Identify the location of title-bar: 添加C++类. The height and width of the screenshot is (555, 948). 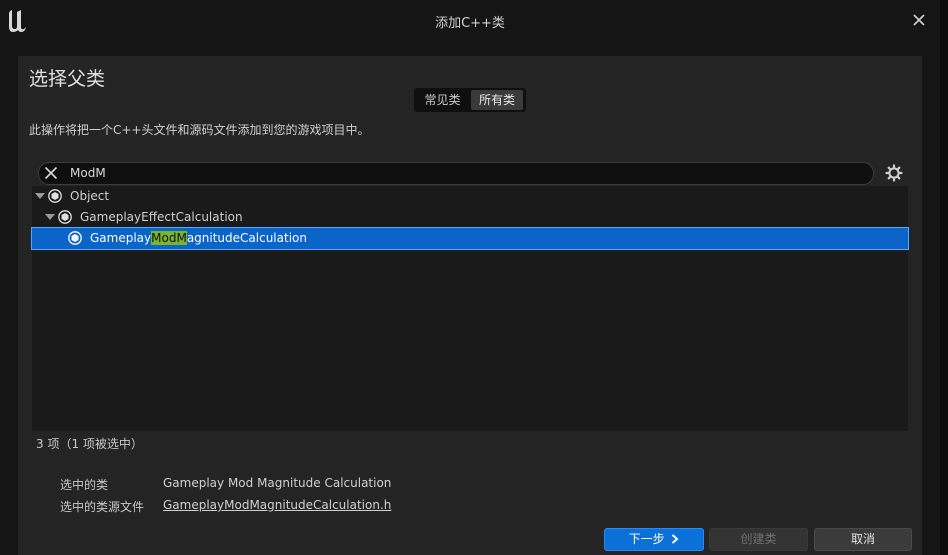
(470, 20).